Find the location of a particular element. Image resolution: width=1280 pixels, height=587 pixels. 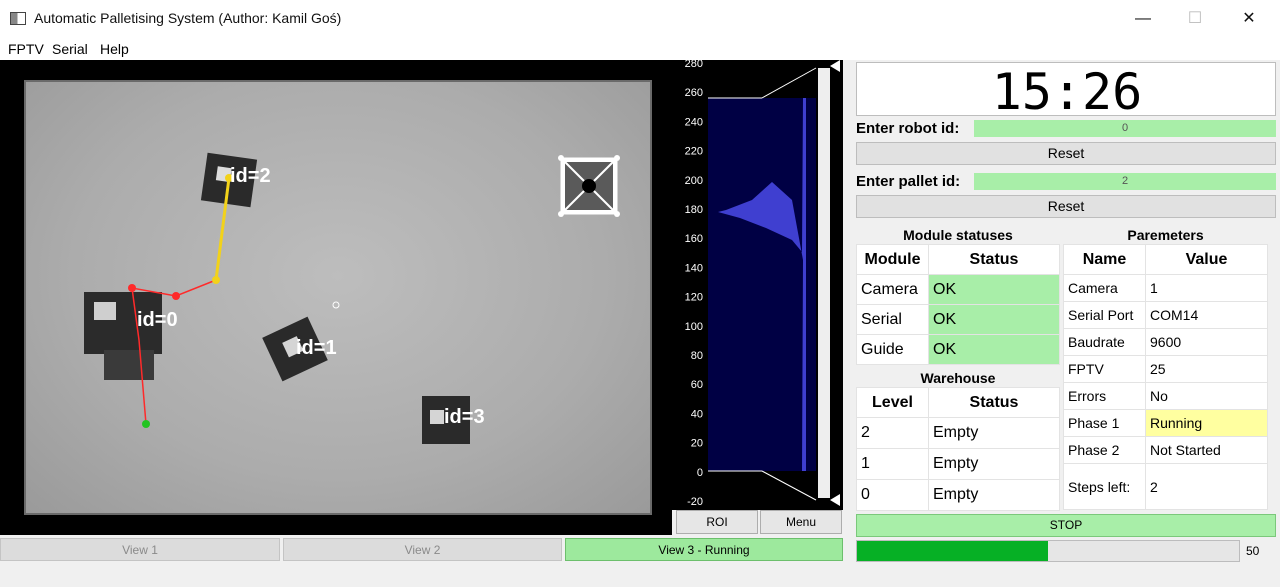

param-value: 1 is located at coordinates (1206, 288).